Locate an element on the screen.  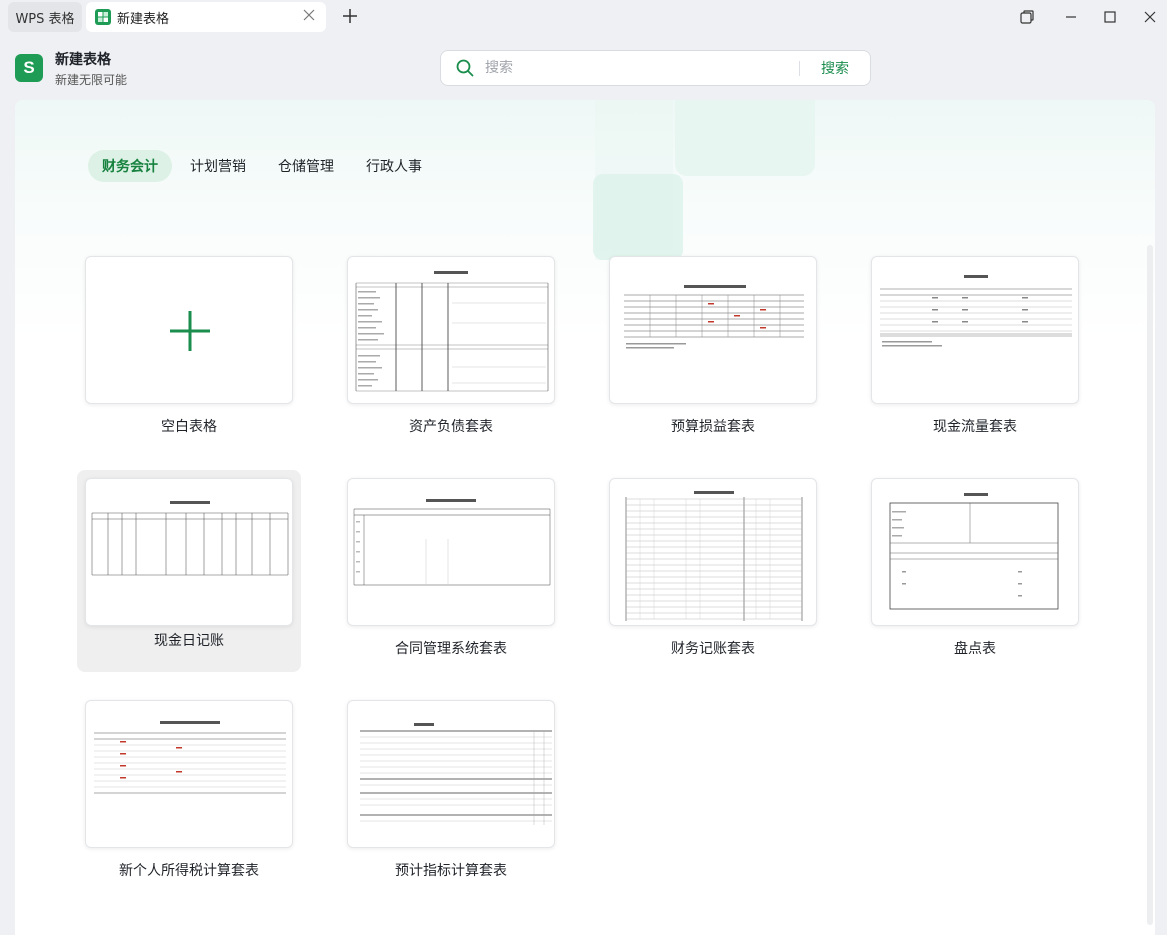
search-input is located at coordinates (635, 68).